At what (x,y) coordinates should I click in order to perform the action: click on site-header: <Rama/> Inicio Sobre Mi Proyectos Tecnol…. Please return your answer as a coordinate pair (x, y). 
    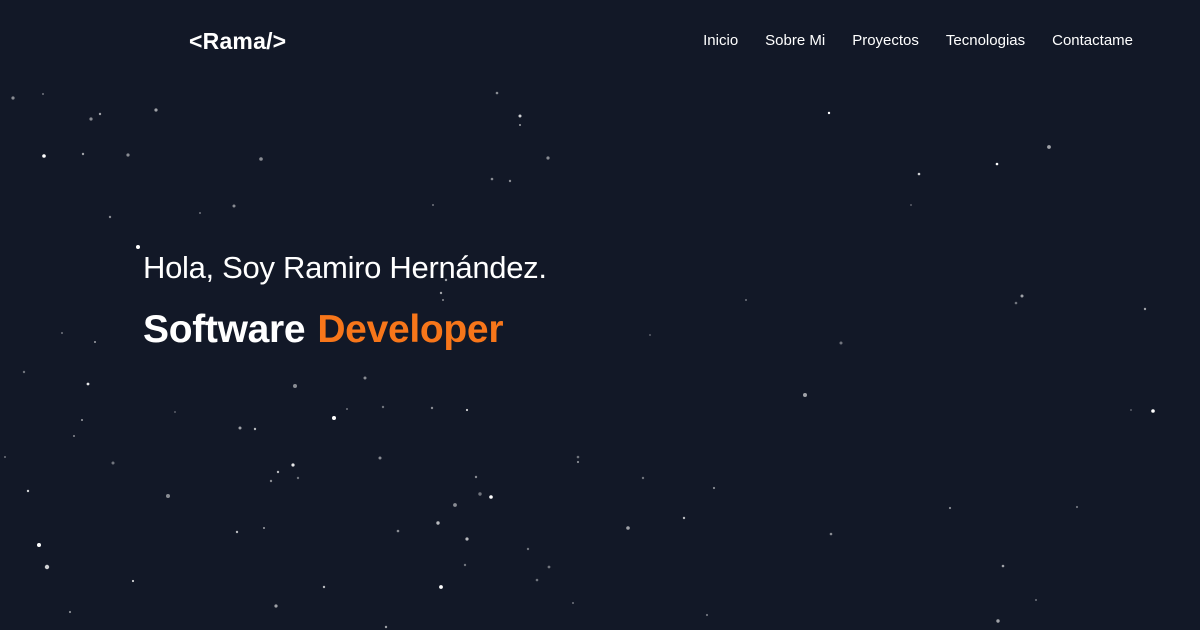
    Looking at the image, I should click on (600, 42).